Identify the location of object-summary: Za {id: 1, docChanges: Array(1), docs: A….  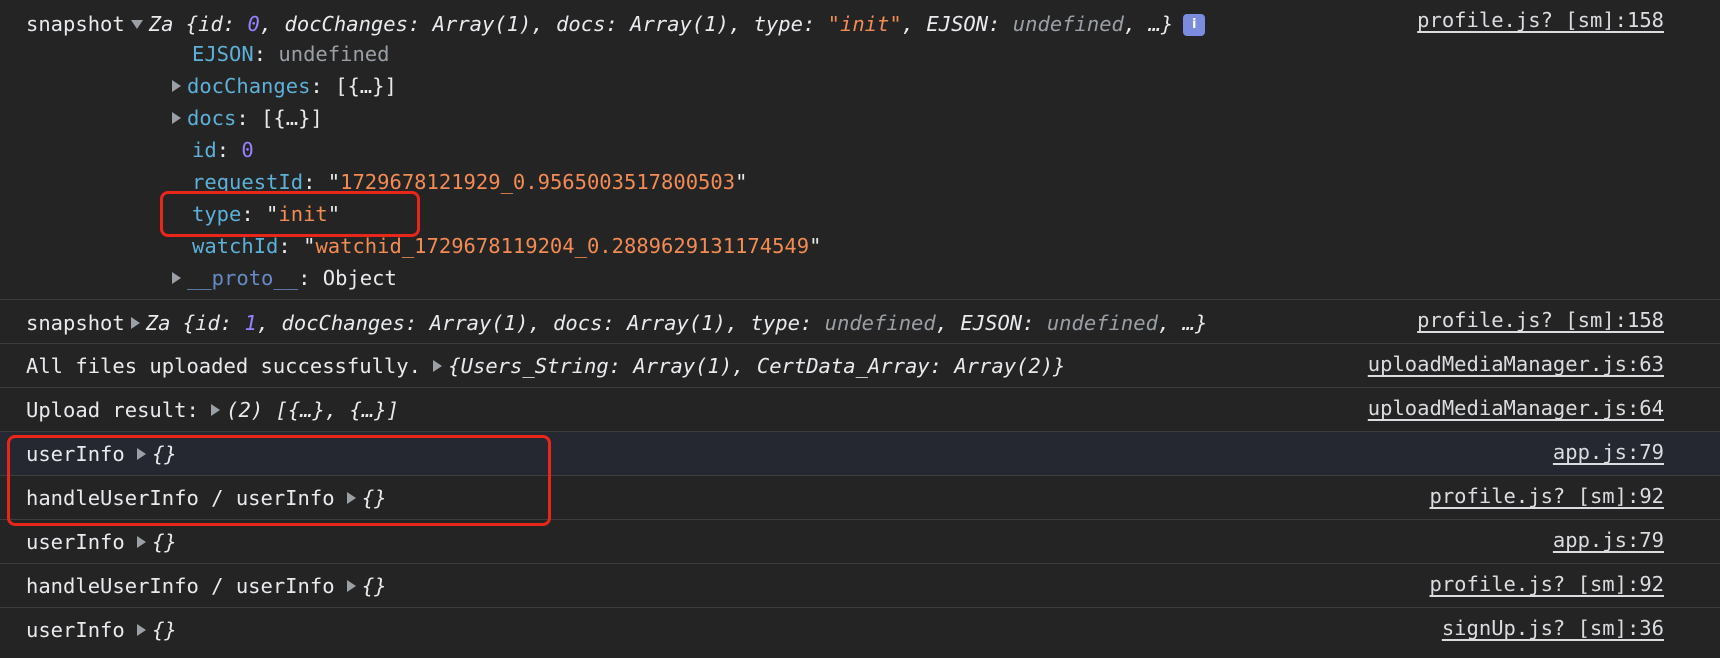
(677, 323).